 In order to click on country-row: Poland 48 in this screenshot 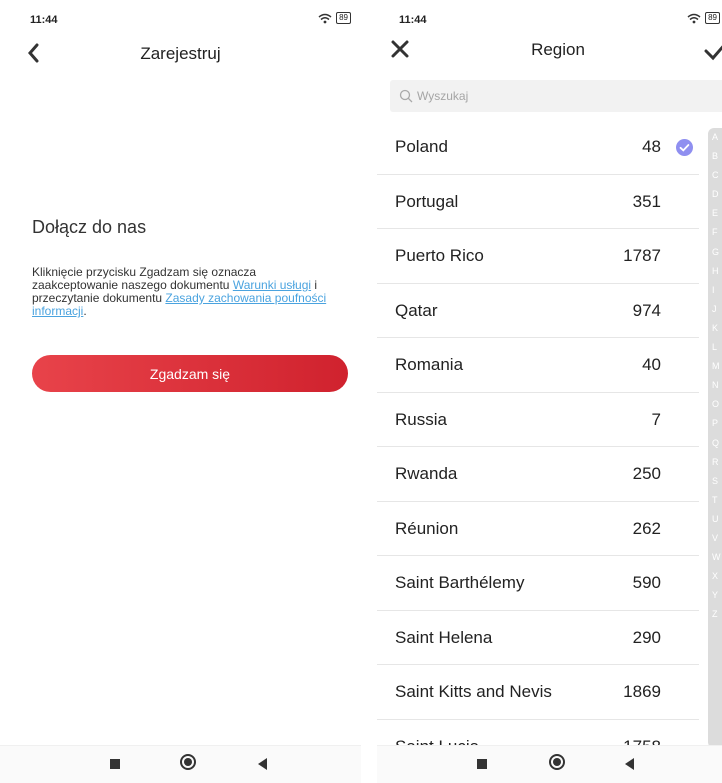, I will do `click(538, 147)`.